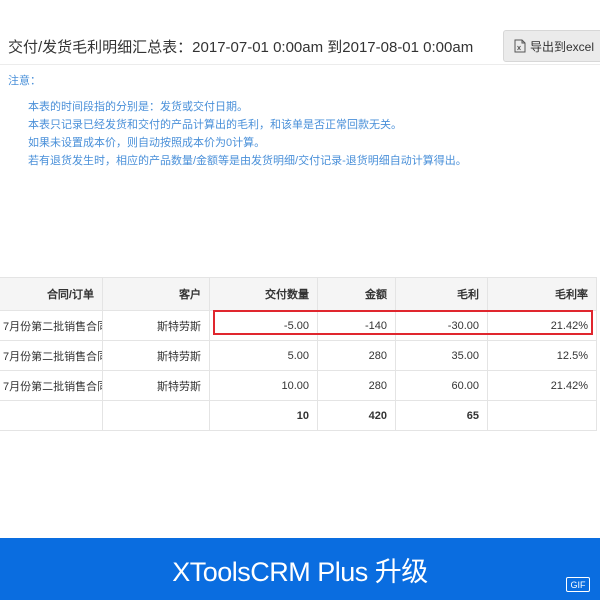 This screenshot has height=600, width=600. What do you see at coordinates (542, 294) in the screenshot?
I see `column-header-margin: 毛利率` at bounding box center [542, 294].